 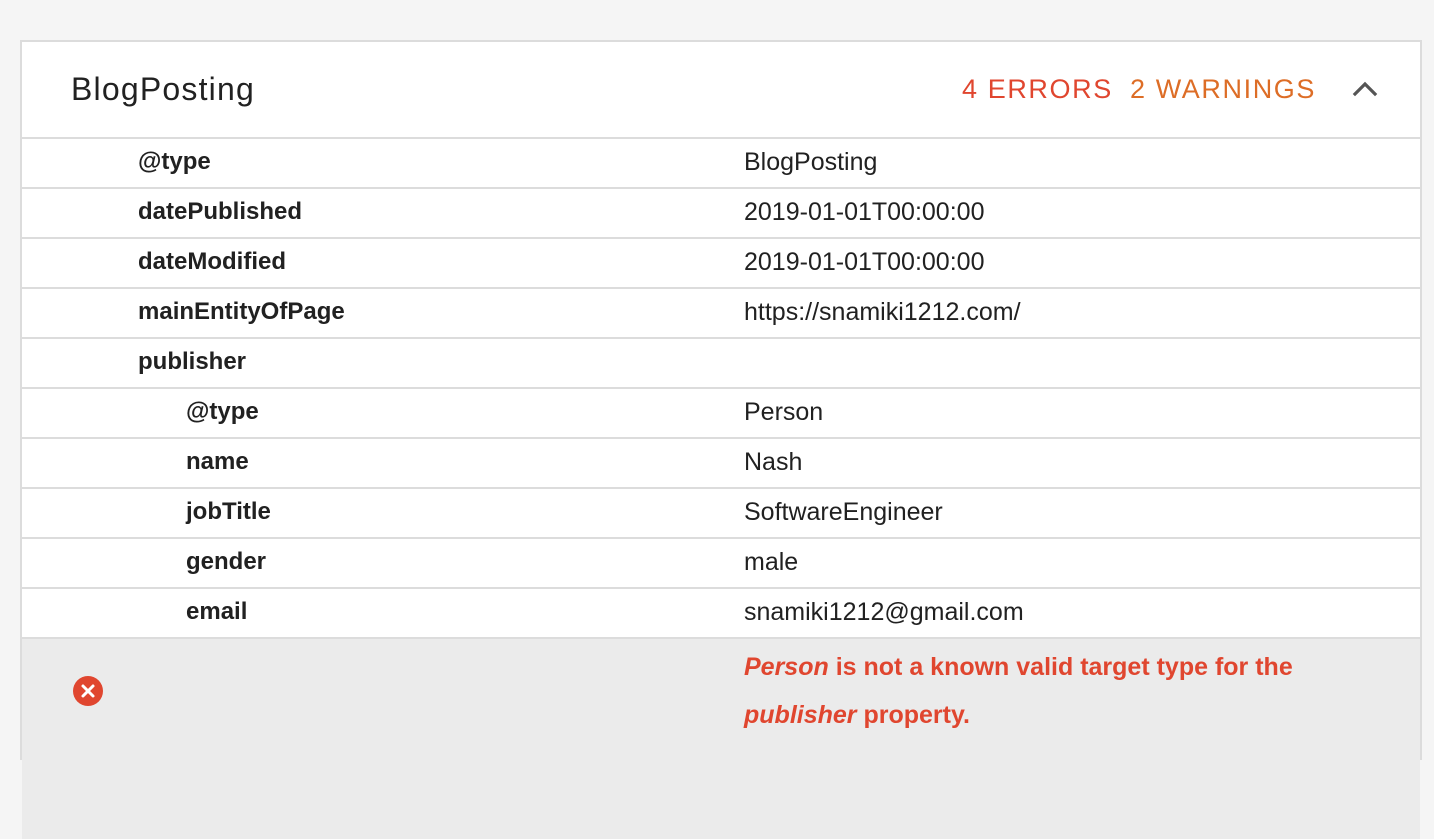 I want to click on property-row: gender male, so click(x=721, y=564).